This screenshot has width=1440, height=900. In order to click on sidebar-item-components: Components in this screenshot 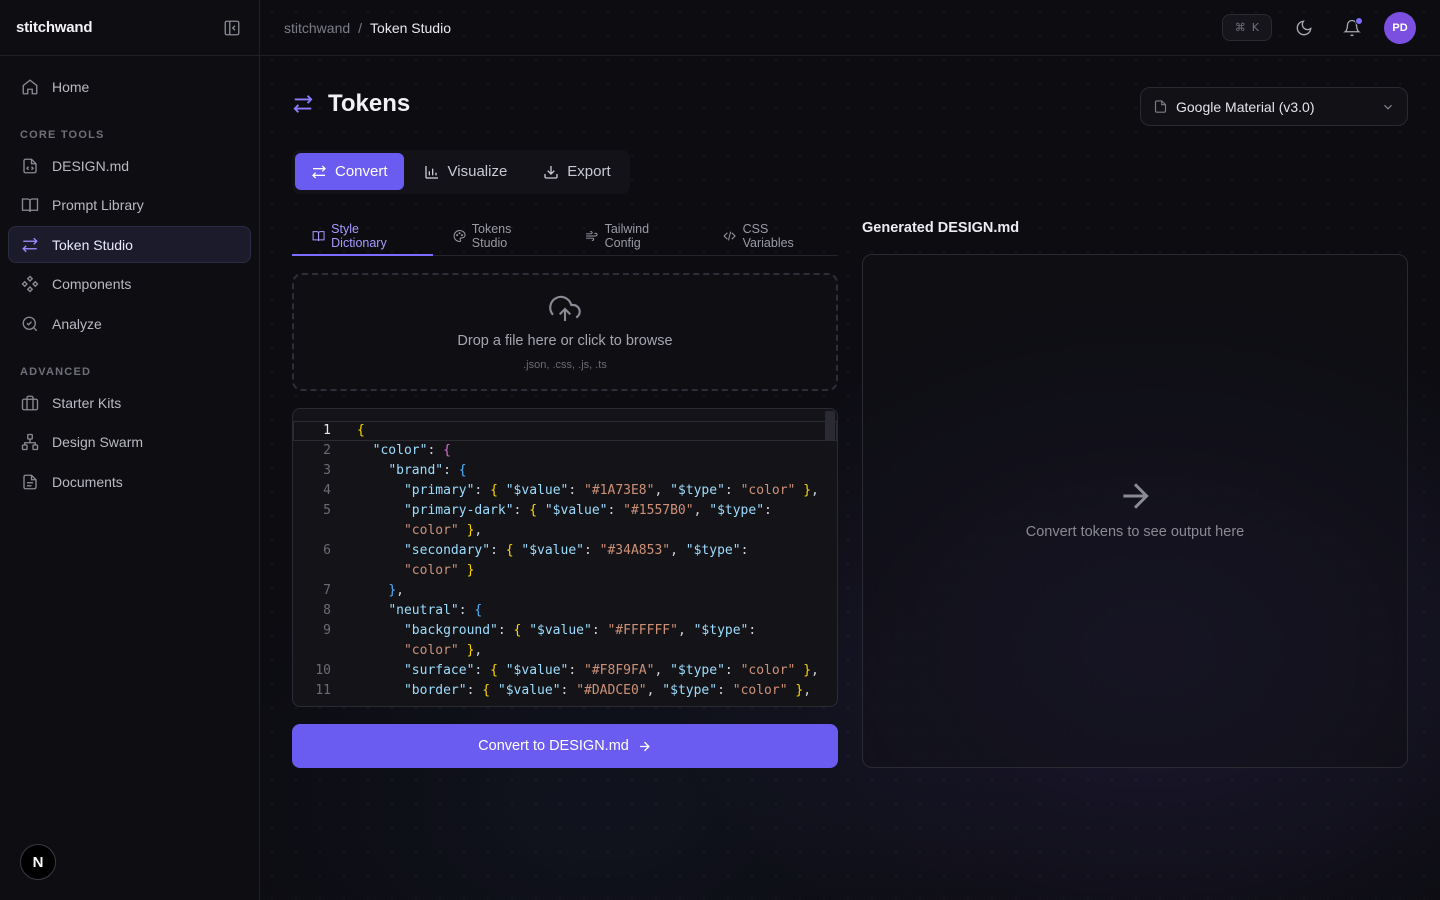, I will do `click(129, 284)`.